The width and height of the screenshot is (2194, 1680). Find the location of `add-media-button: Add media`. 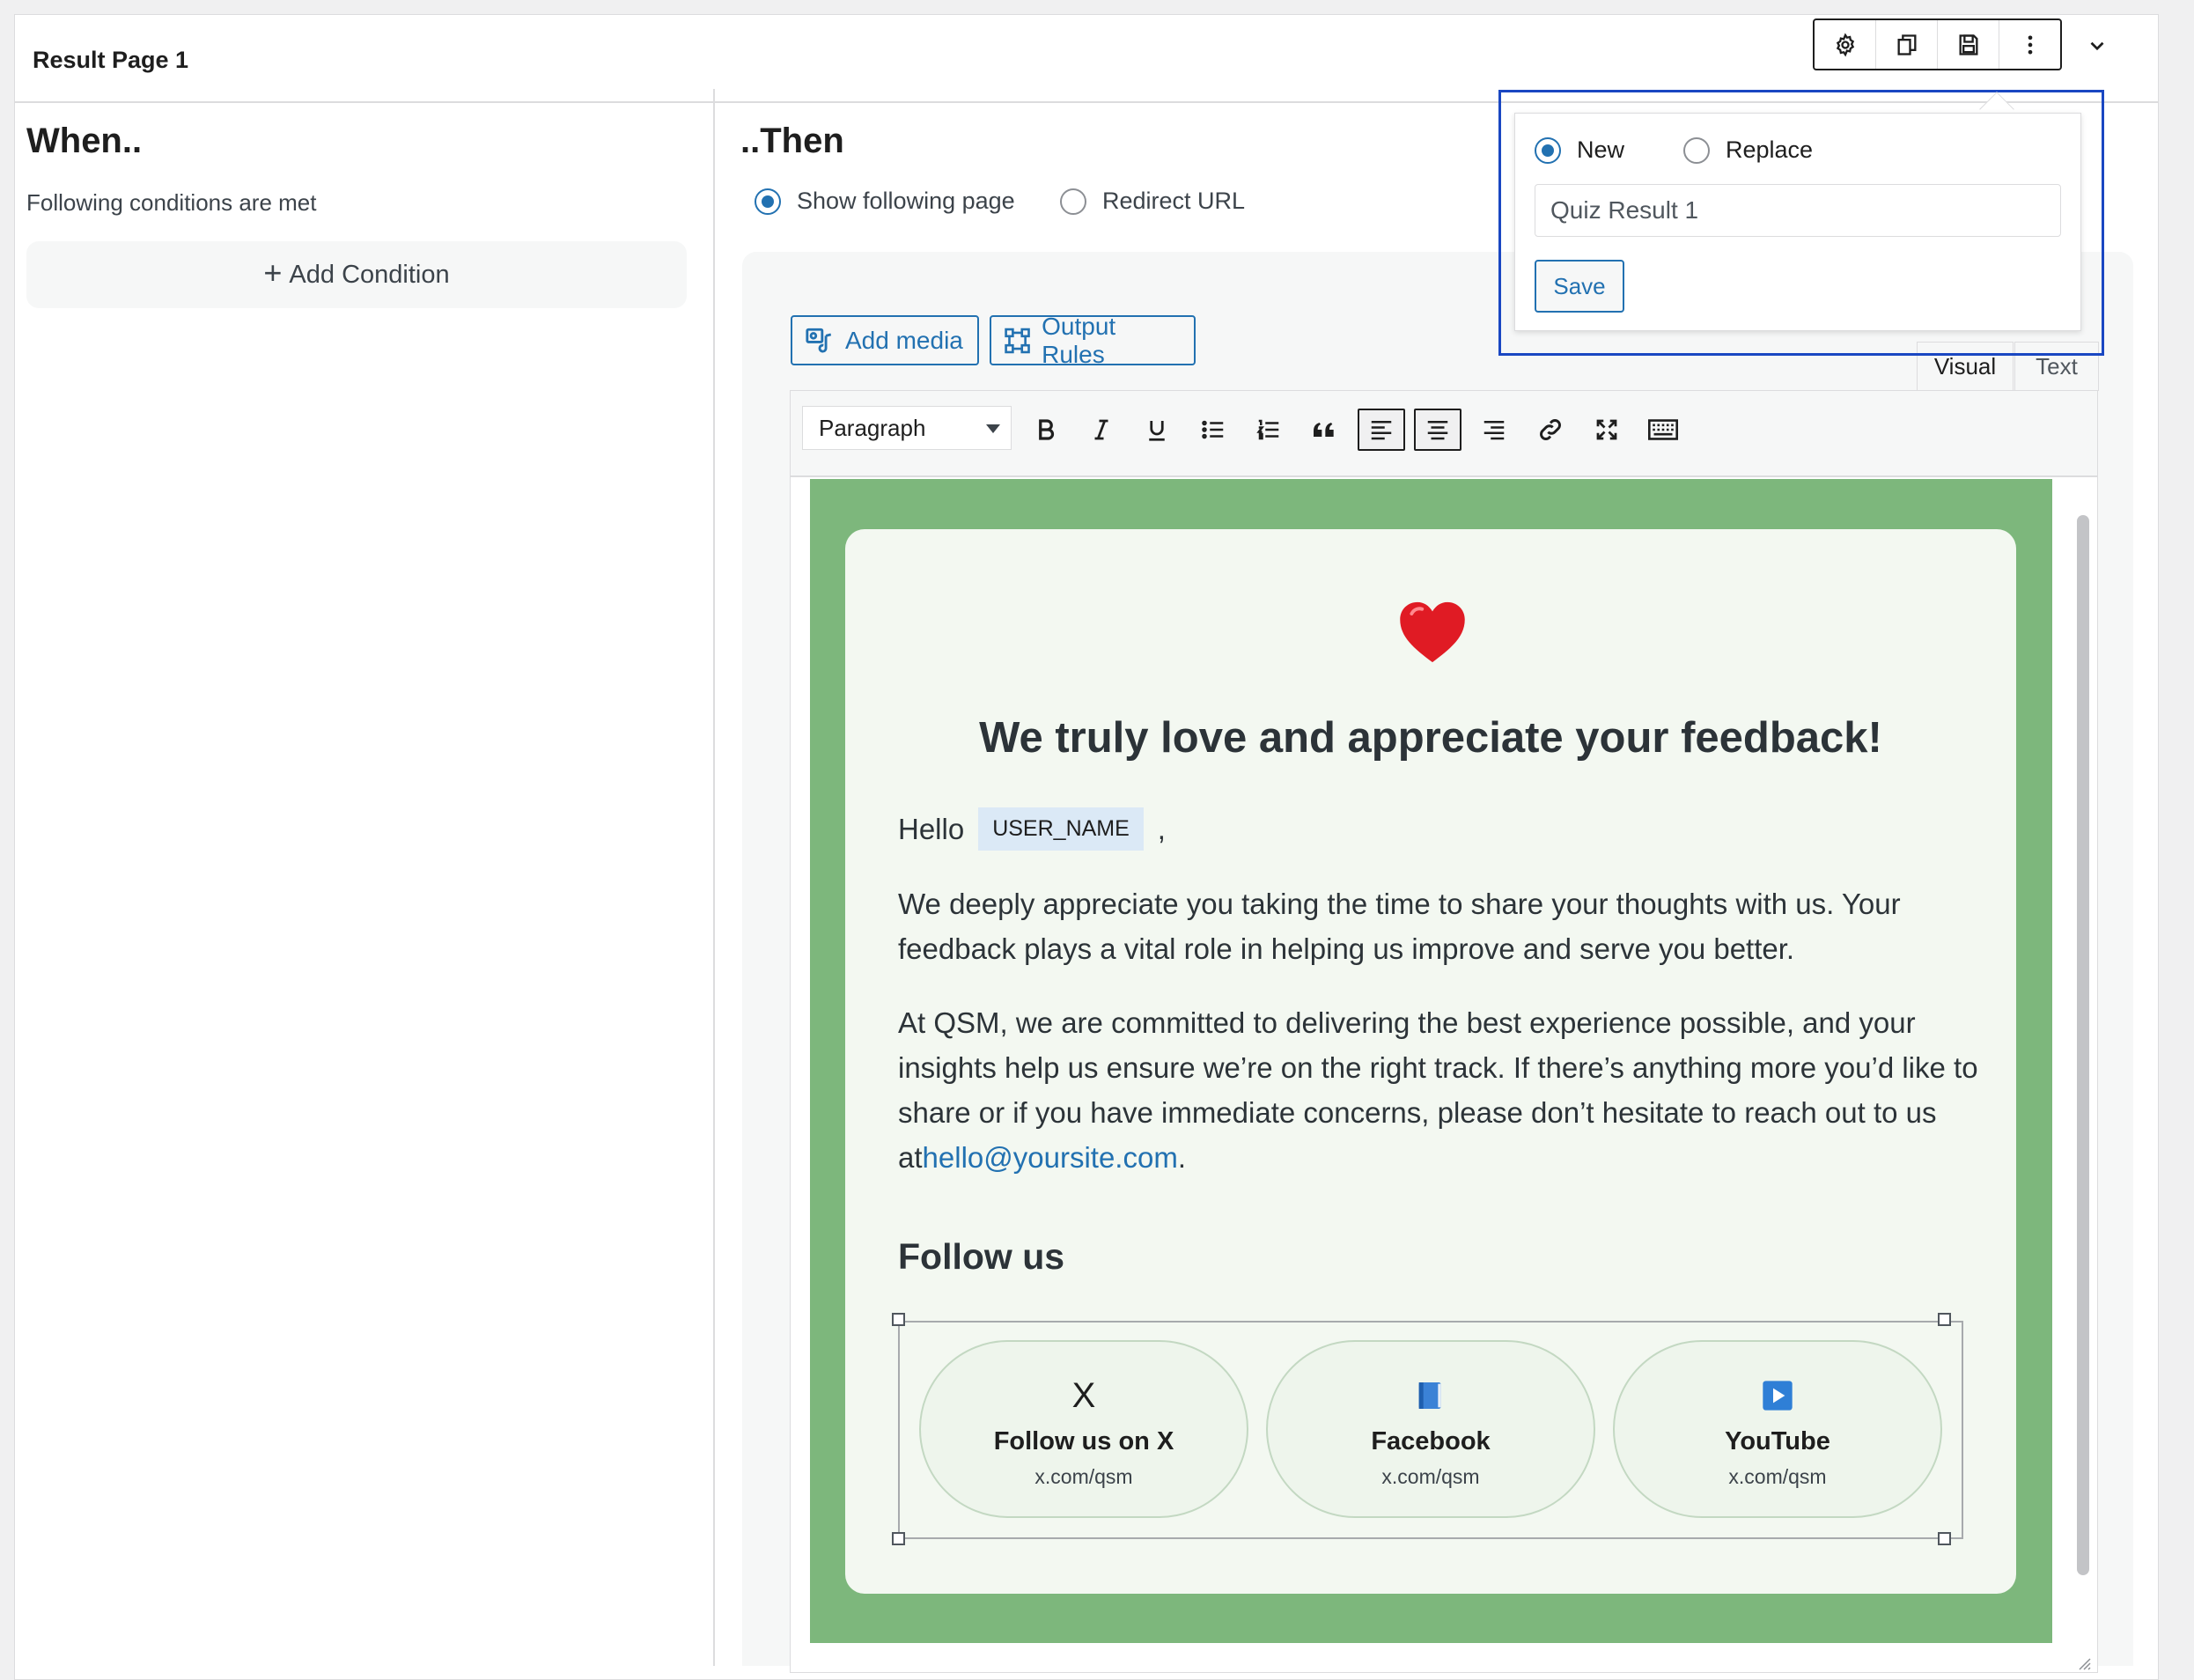

add-media-button: Add media is located at coordinates (885, 340).